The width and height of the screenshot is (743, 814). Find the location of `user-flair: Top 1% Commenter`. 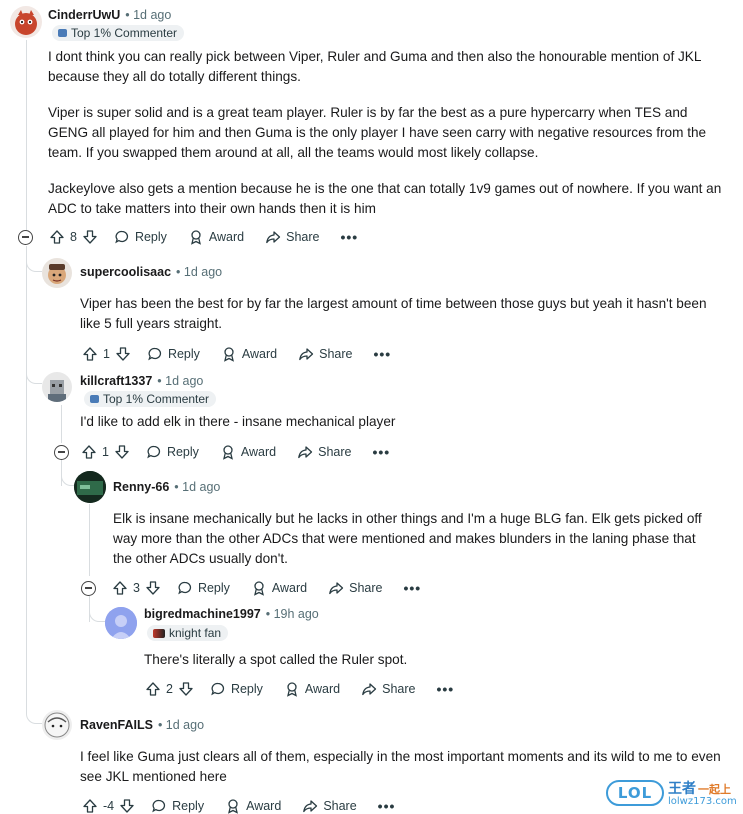

user-flair: Top 1% Commenter is located at coordinates (118, 33).